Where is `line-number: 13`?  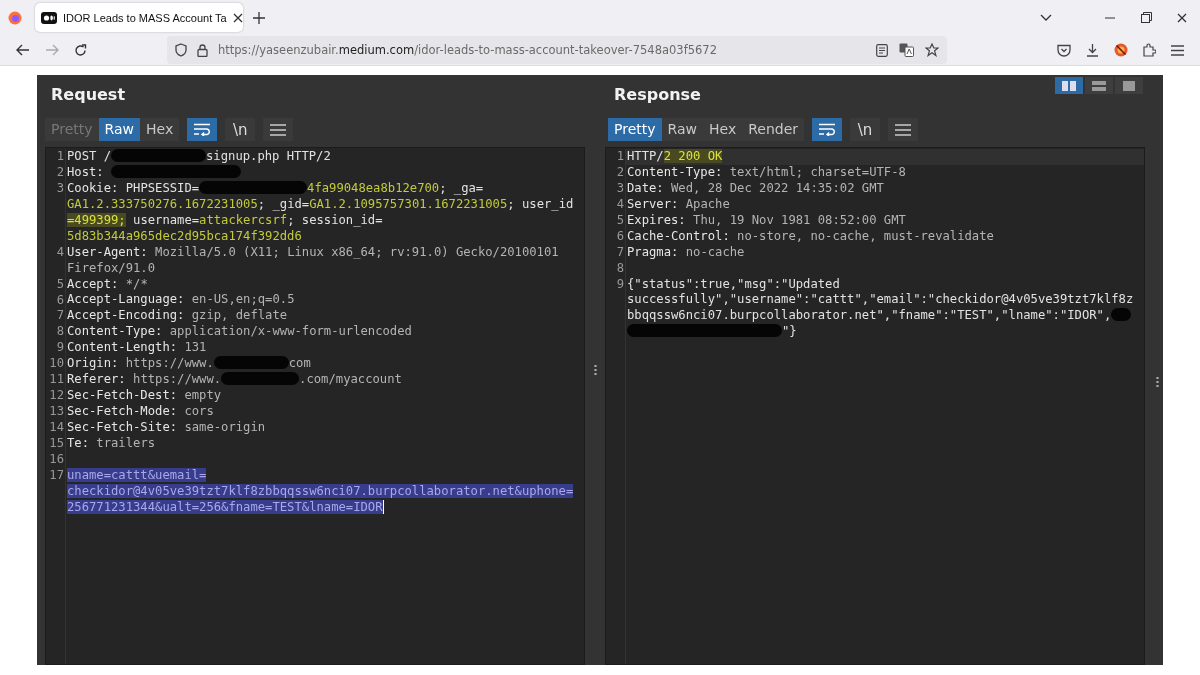 line-number: 13 is located at coordinates (56, 412).